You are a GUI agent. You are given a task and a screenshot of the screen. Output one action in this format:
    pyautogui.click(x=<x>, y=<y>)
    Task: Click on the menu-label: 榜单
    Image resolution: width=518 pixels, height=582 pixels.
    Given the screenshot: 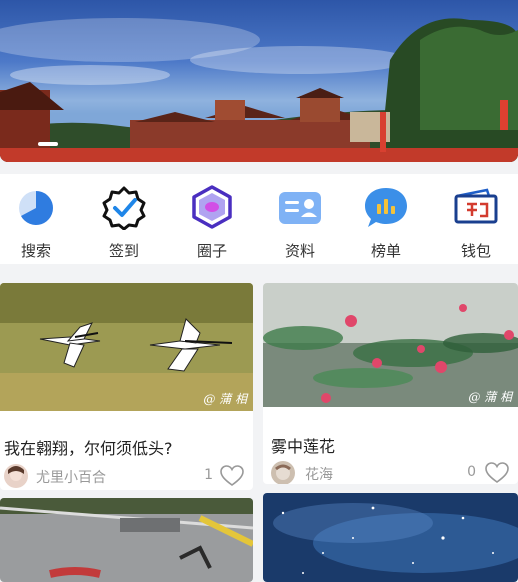 What is the action you would take?
    pyautogui.click(x=385, y=251)
    